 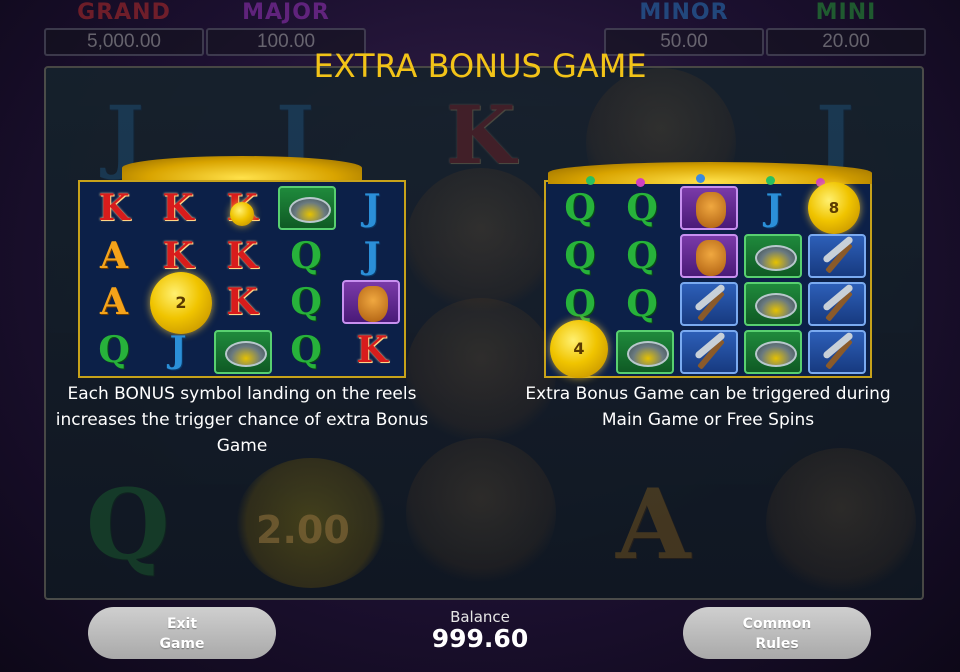 What do you see at coordinates (124, 12) in the screenshot?
I see `jackpot-grand-label: GRAND` at bounding box center [124, 12].